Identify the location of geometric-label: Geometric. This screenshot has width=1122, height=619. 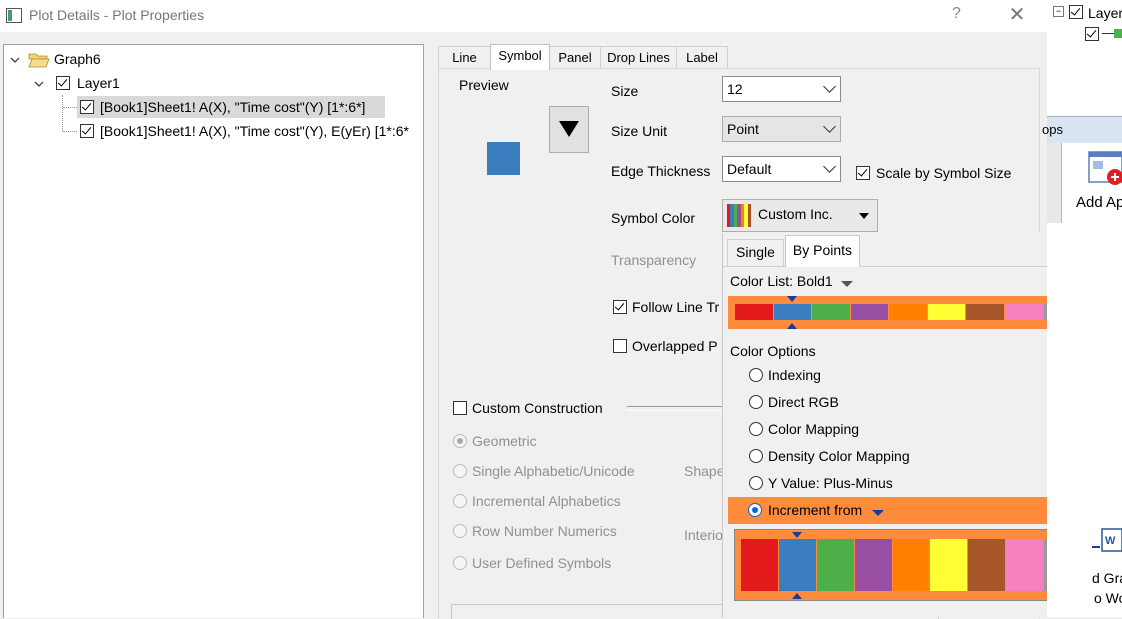
(504, 441).